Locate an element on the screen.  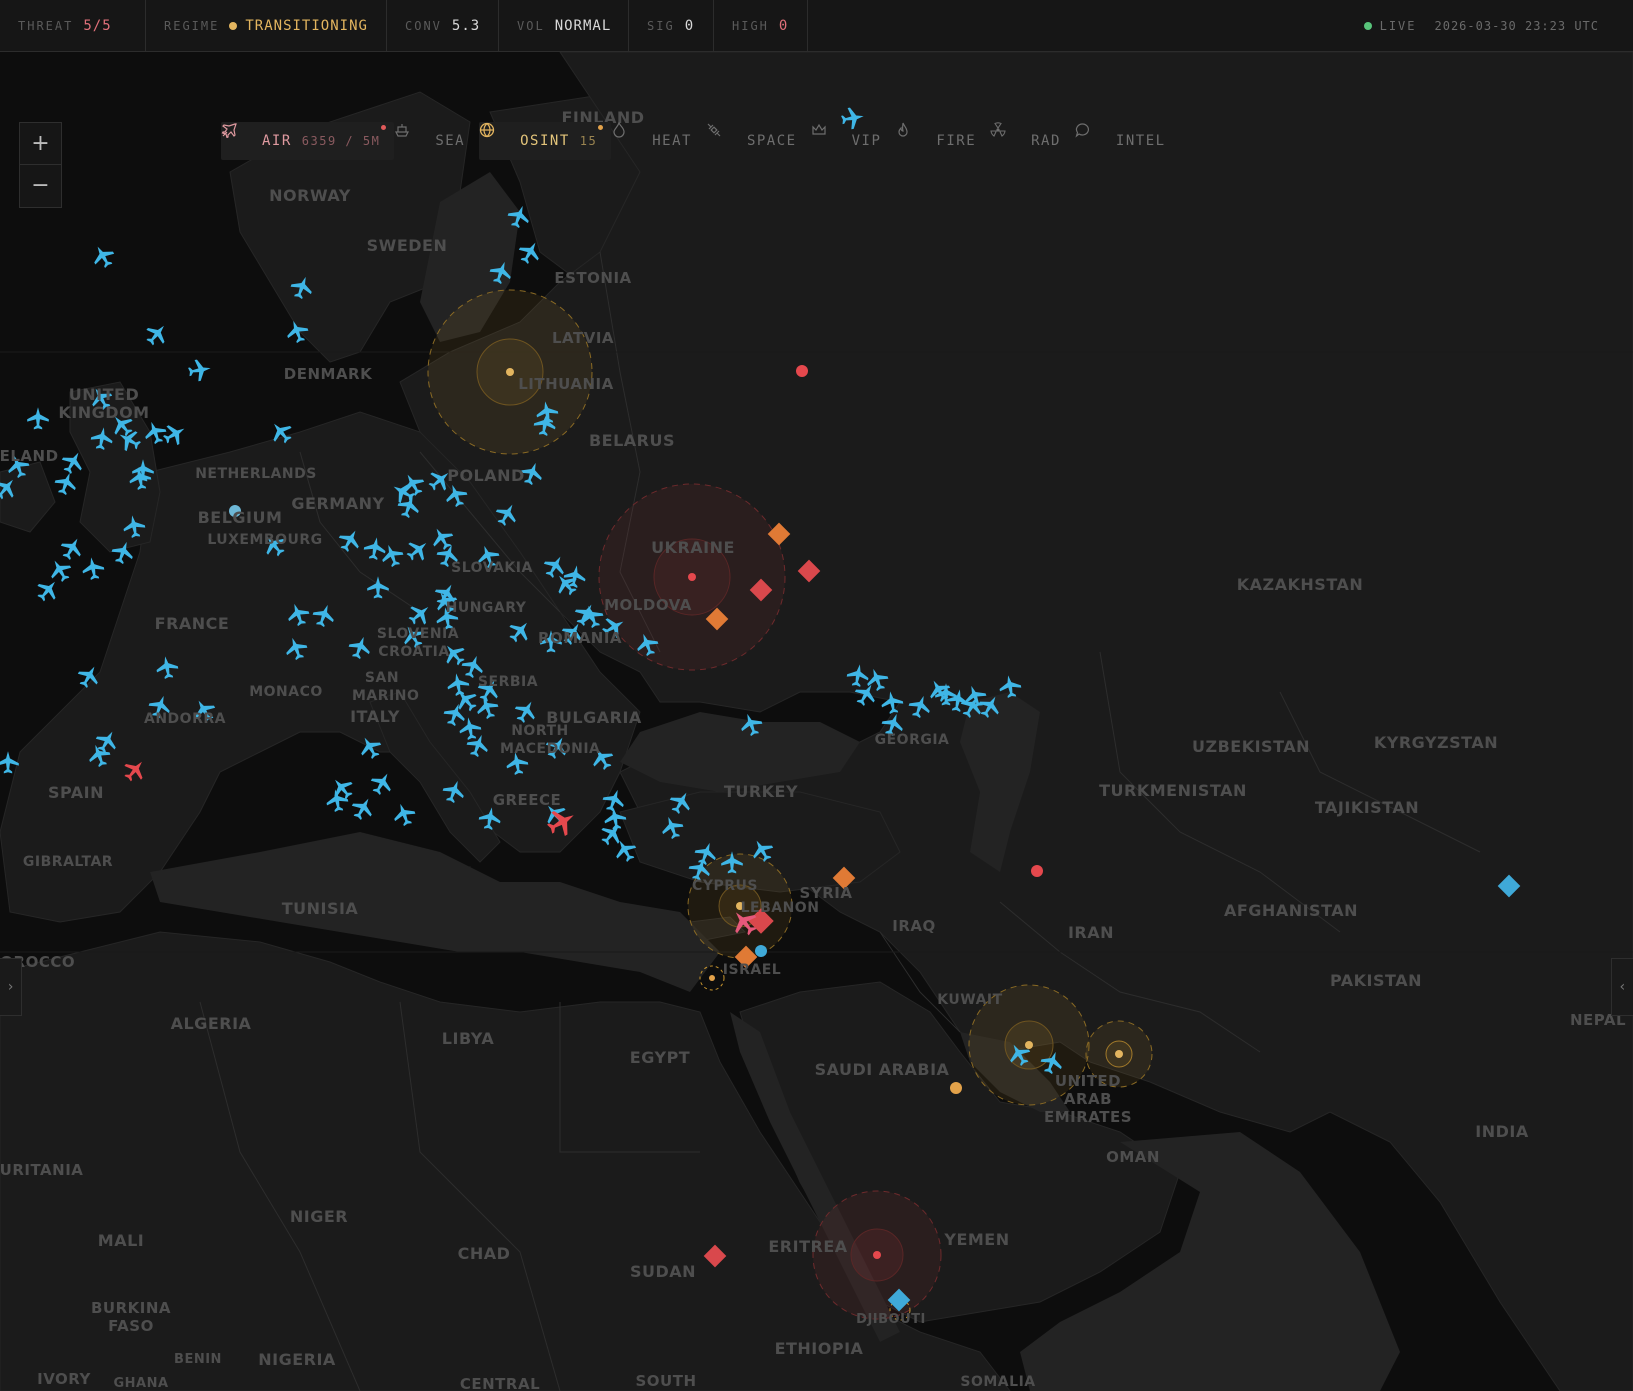
layer-label: OSINT is located at coordinates (545, 141).